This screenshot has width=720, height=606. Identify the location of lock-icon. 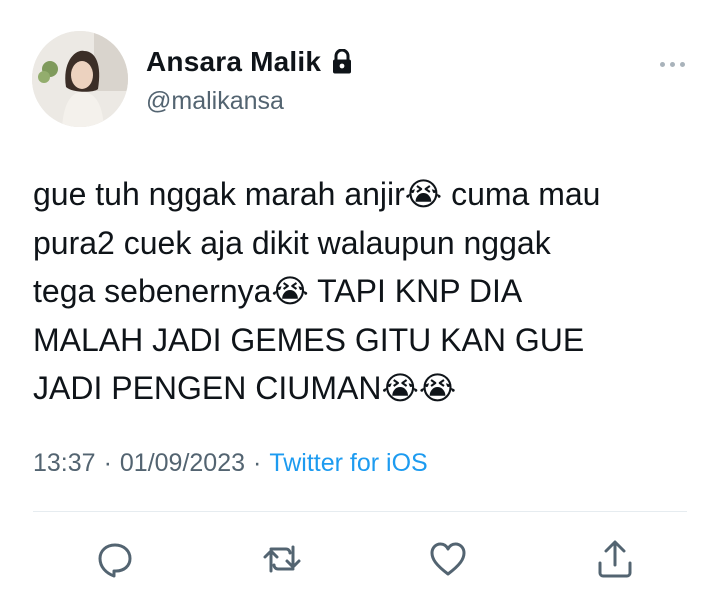
(342, 61).